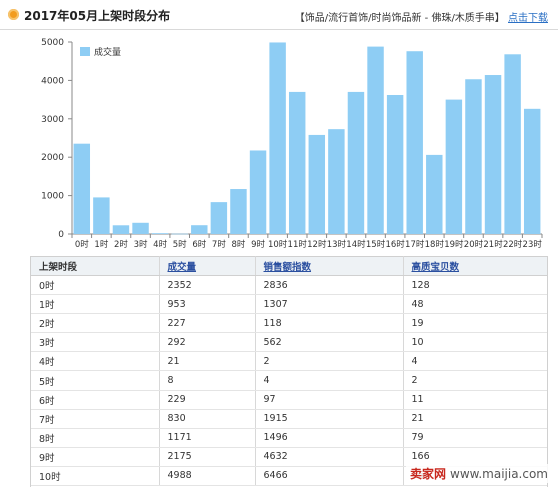  Describe the element at coordinates (101, 244) in the screenshot. I see `x-tick-label: 1时` at that location.